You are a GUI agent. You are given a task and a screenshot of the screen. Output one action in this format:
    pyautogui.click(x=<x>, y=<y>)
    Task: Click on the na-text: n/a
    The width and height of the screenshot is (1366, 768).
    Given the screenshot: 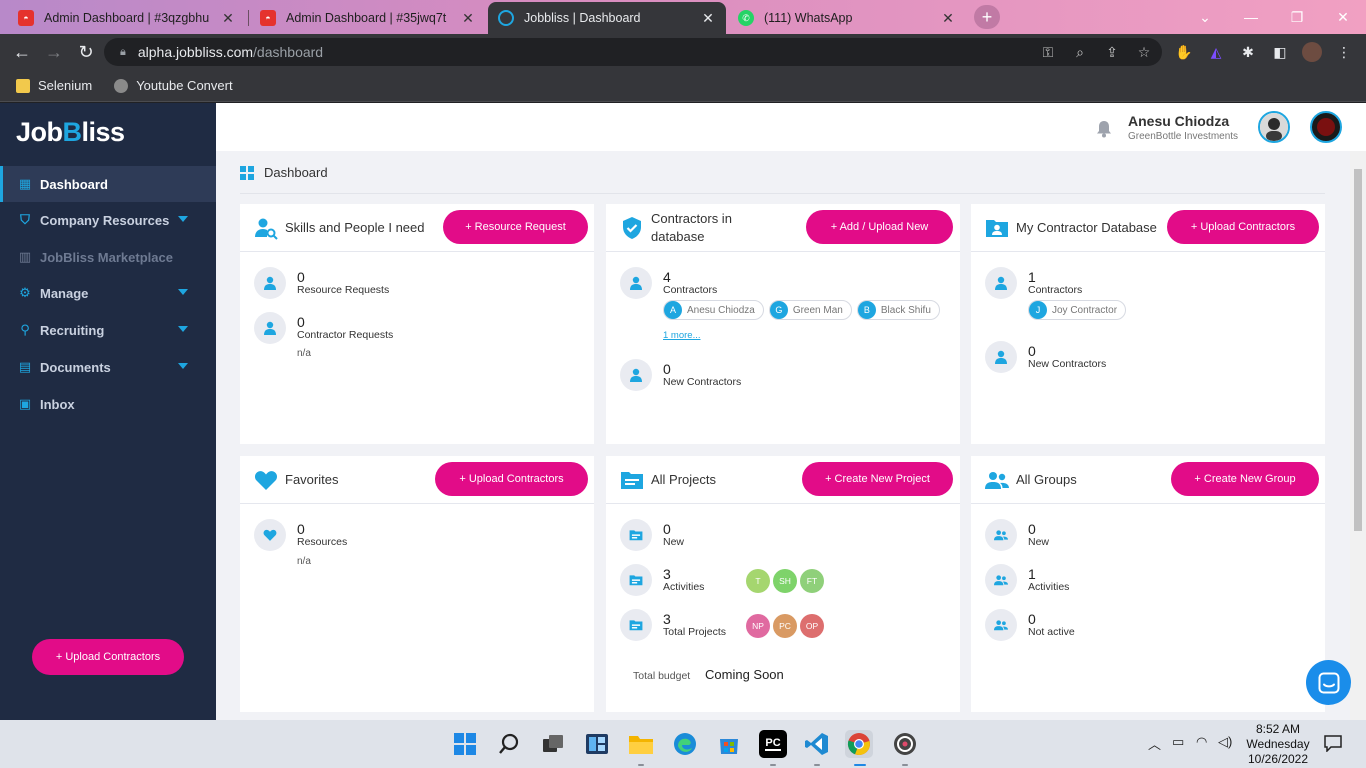 What is the action you would take?
    pyautogui.click(x=304, y=561)
    